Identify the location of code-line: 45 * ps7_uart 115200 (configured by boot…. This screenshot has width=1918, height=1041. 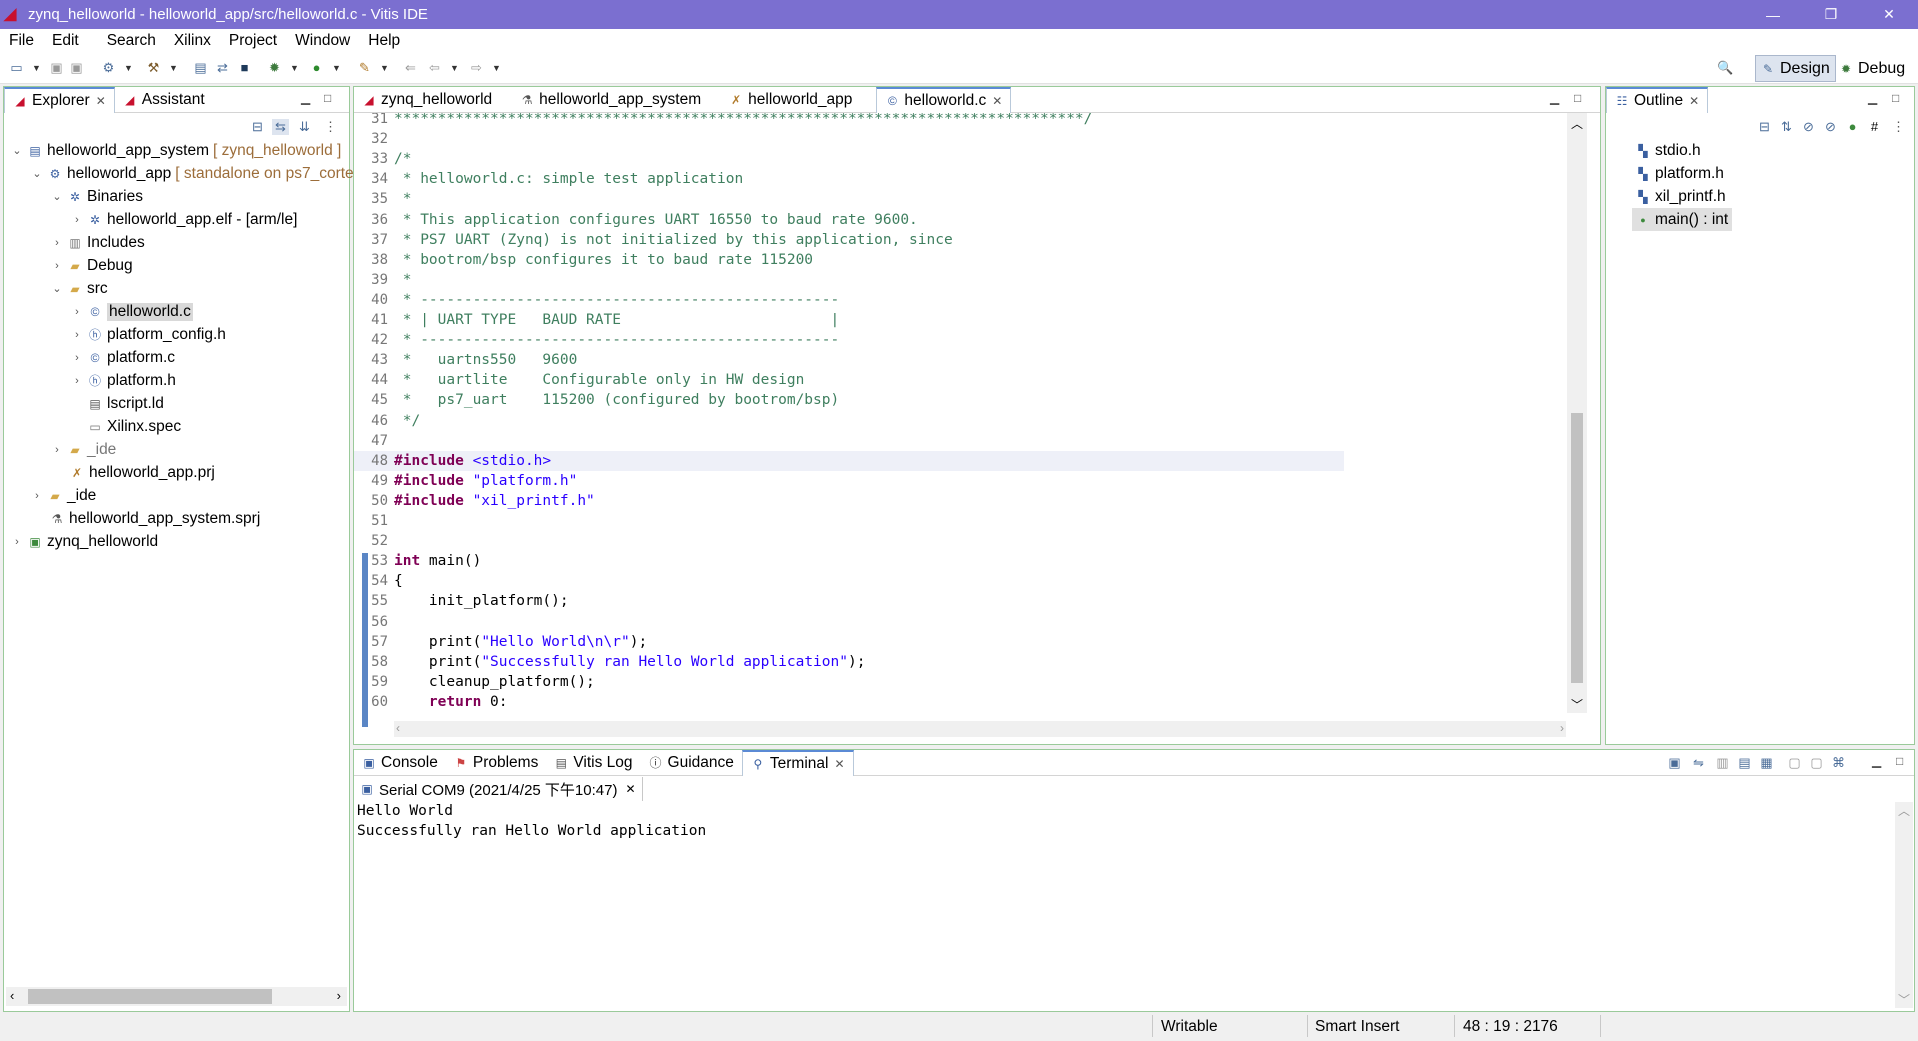
(849, 400).